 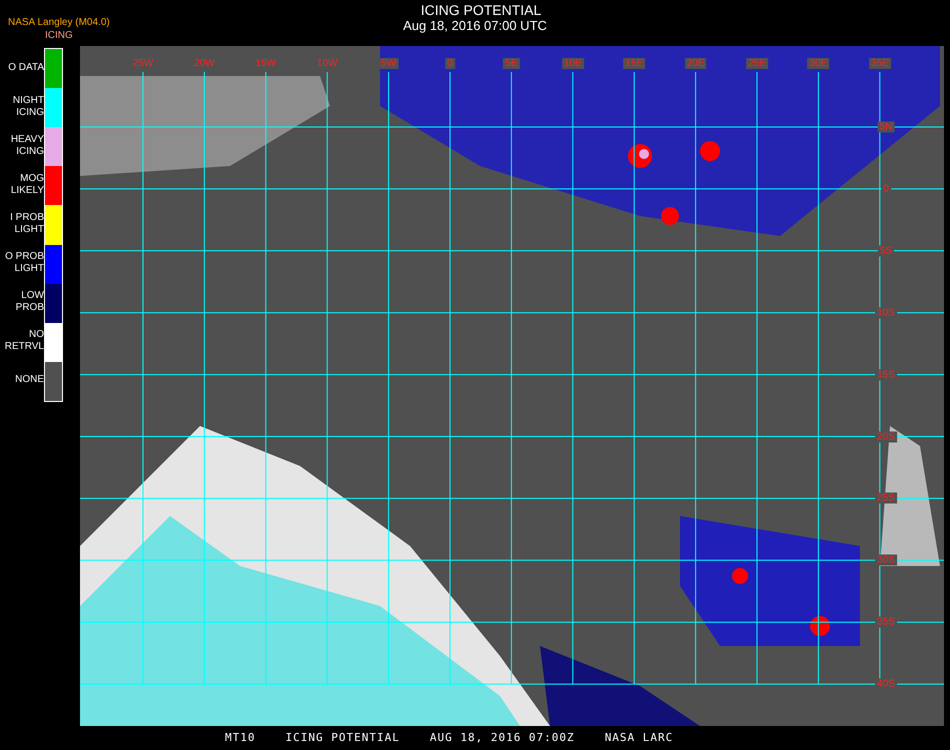 I want to click on latitude-label: 0, so click(x=886, y=188).